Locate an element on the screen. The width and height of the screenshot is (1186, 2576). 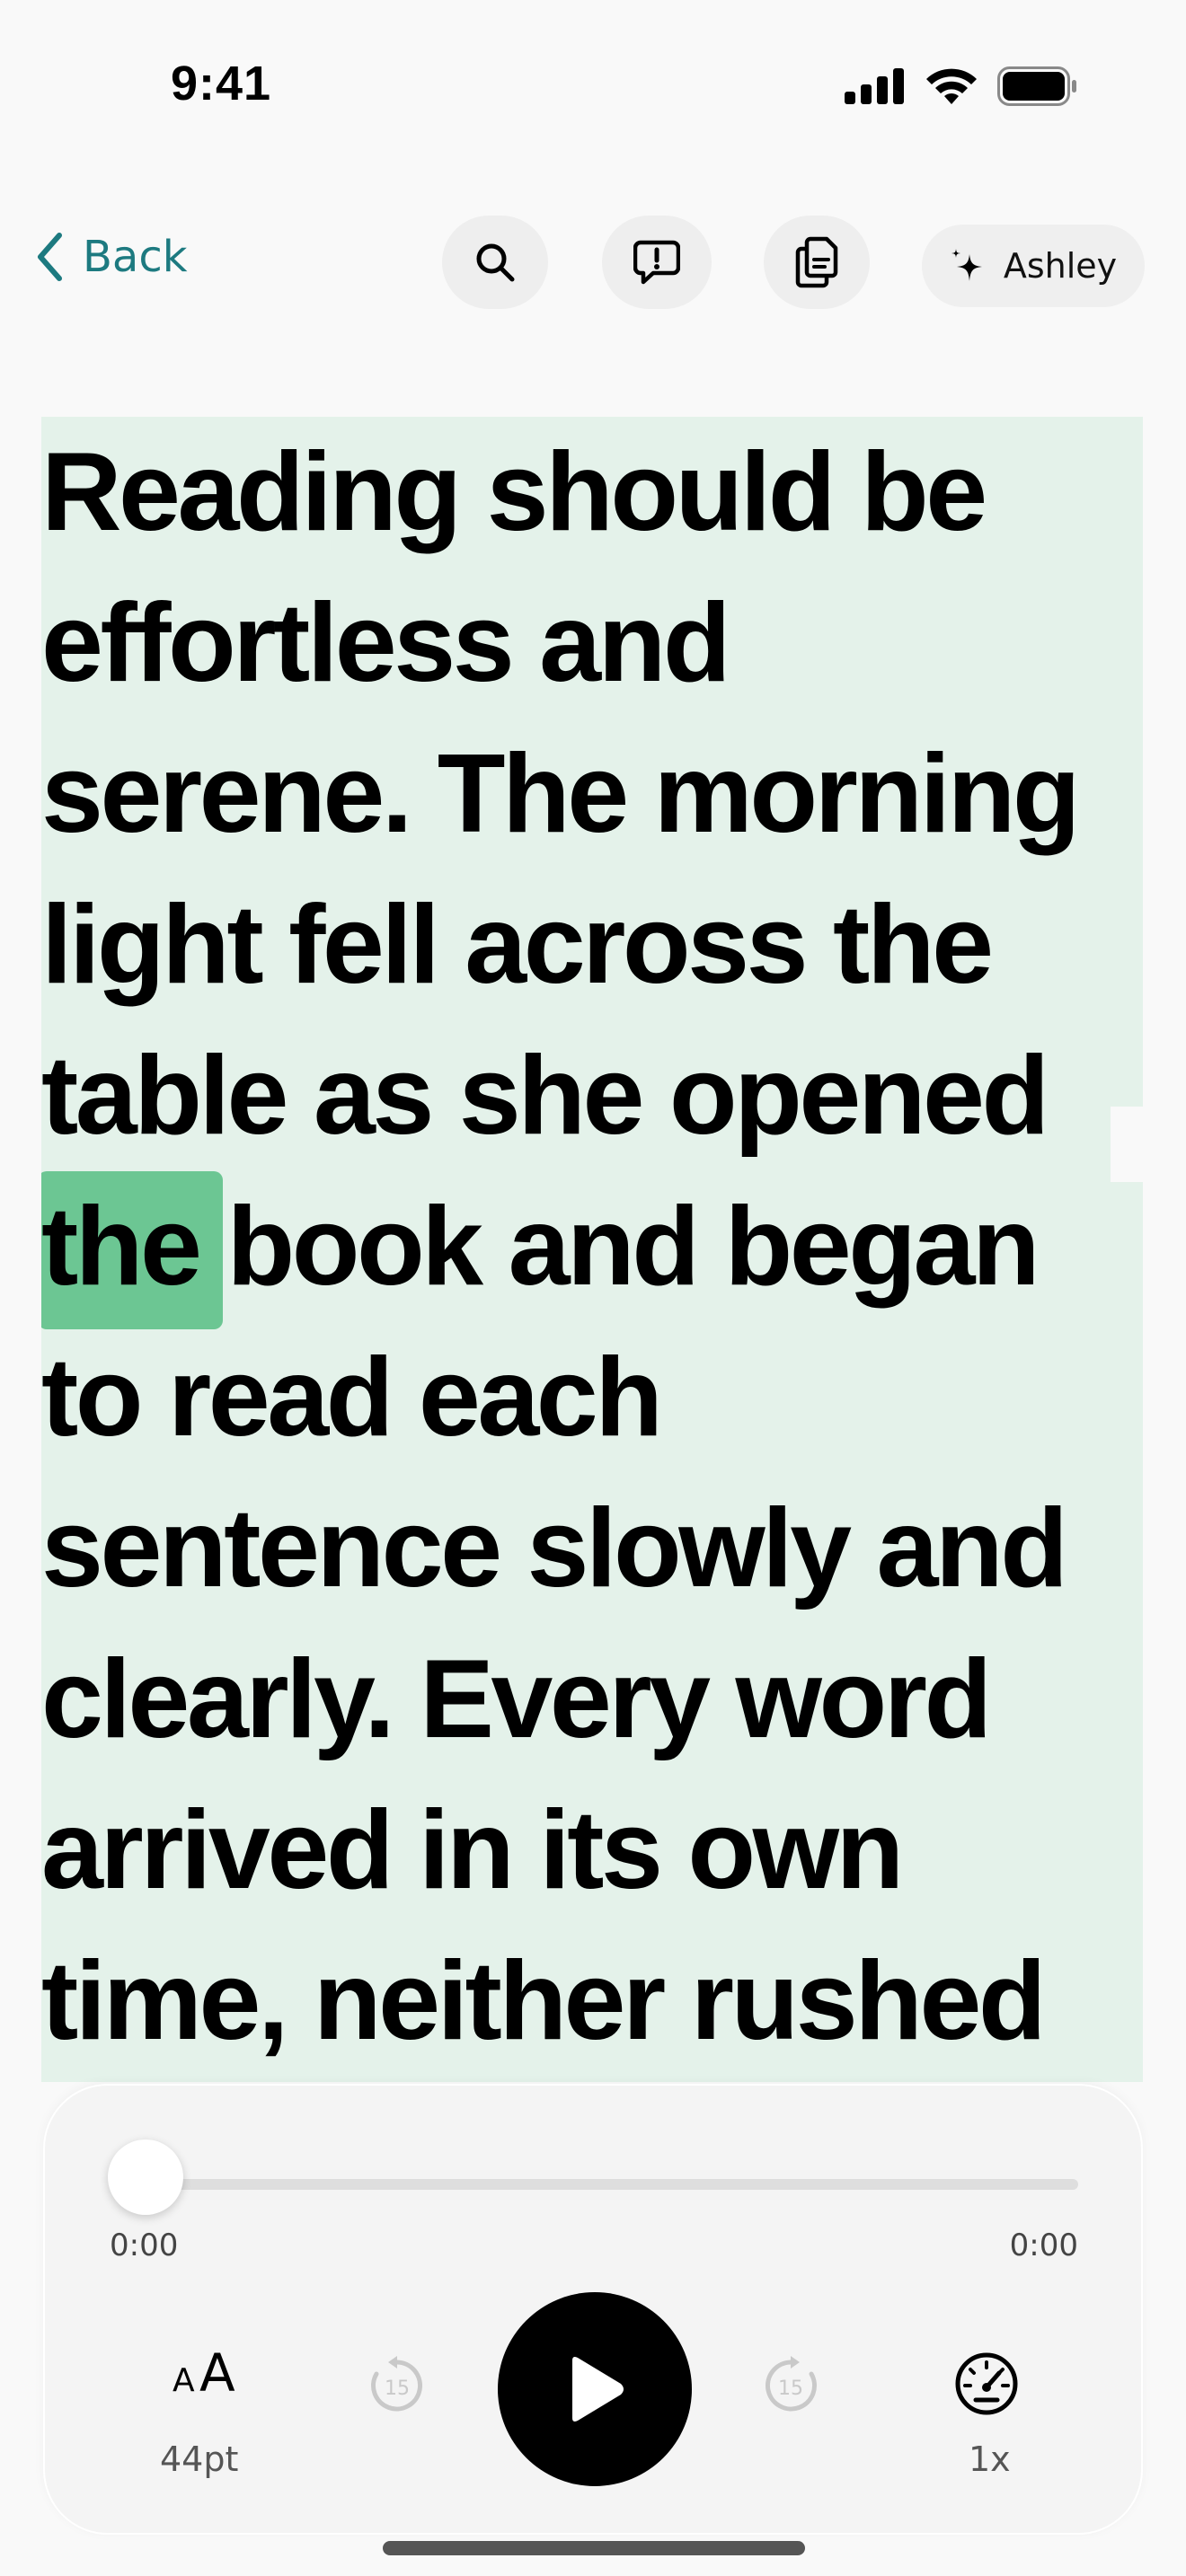
skip-forward-button: 15 is located at coordinates (791, 2386).